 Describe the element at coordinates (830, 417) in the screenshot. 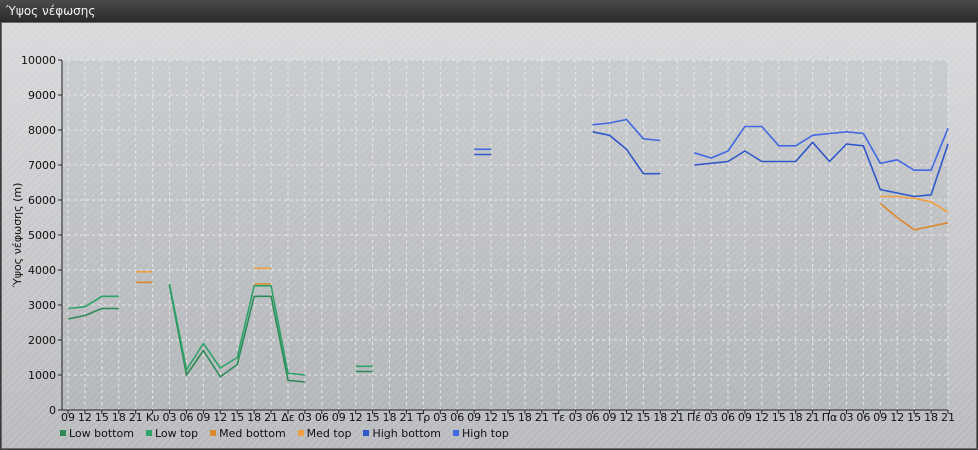

I see `x-tick-label: Πα` at that location.